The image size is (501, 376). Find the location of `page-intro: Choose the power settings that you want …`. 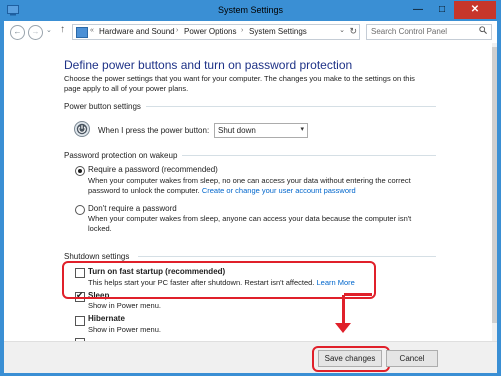

page-intro: Choose the power settings that you want … is located at coordinates (239, 83).